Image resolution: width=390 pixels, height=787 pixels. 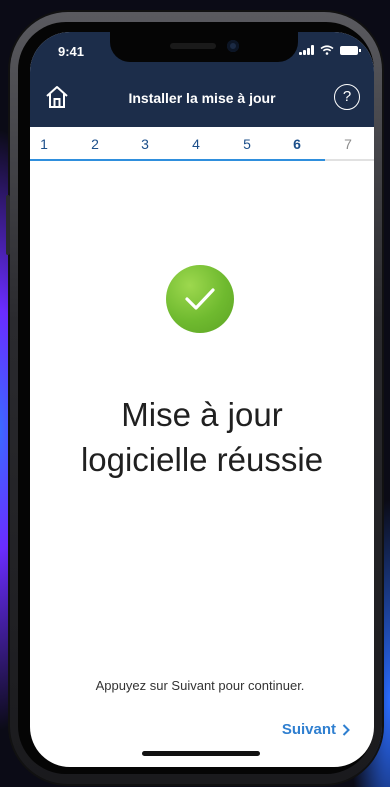 What do you see at coordinates (202, 437) in the screenshot?
I see `success-headline: Mise à jour logicielle réussie` at bounding box center [202, 437].